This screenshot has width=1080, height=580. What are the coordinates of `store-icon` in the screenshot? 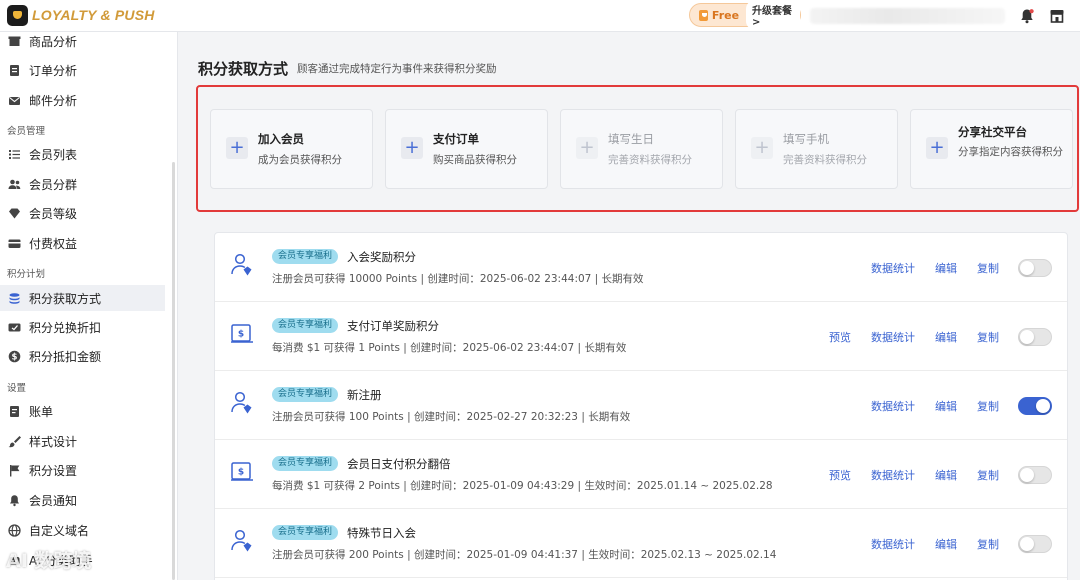 It's located at (1057, 16).